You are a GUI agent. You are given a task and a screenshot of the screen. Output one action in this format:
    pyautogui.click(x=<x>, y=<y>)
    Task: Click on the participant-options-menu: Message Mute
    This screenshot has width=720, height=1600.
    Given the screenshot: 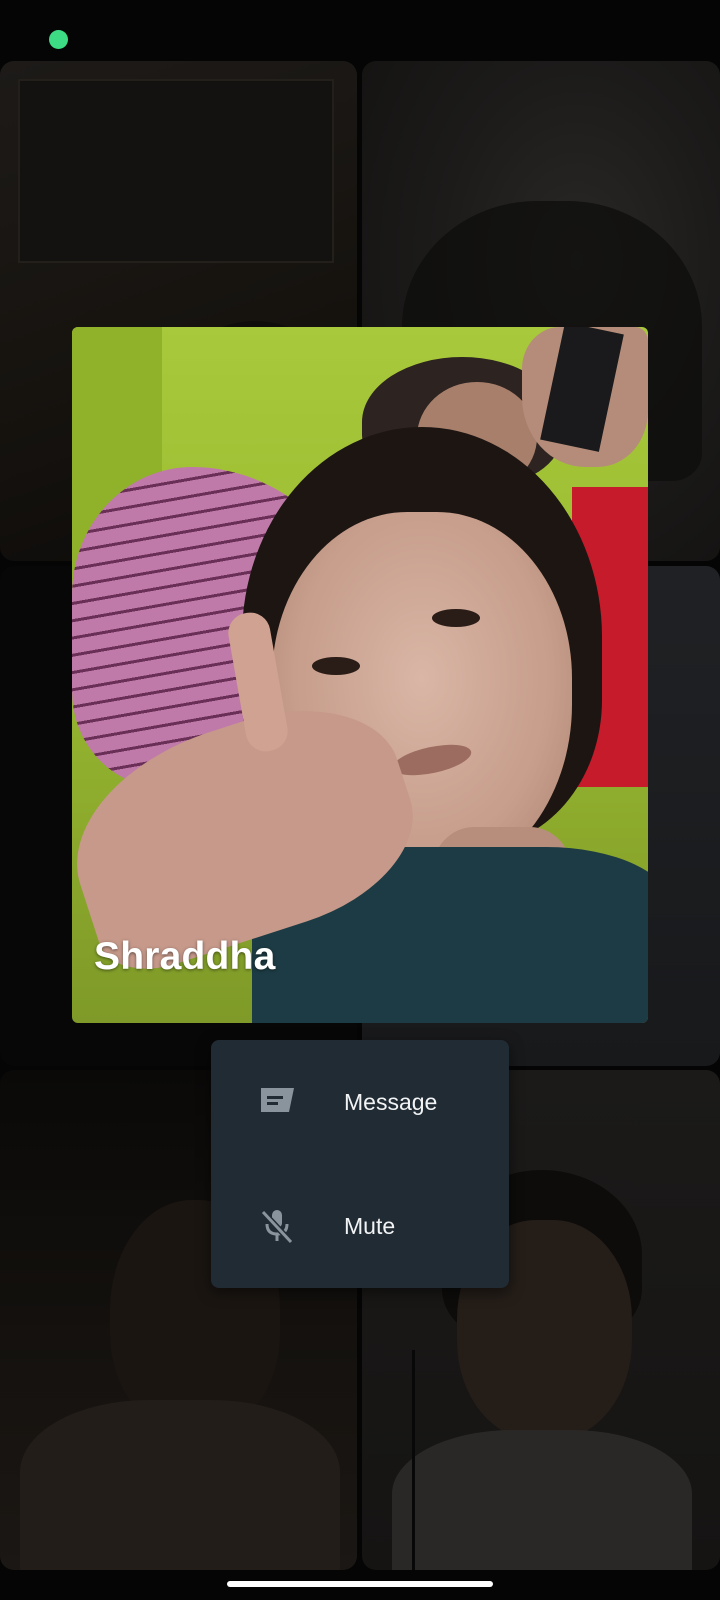 What is the action you would take?
    pyautogui.click(x=360, y=1164)
    